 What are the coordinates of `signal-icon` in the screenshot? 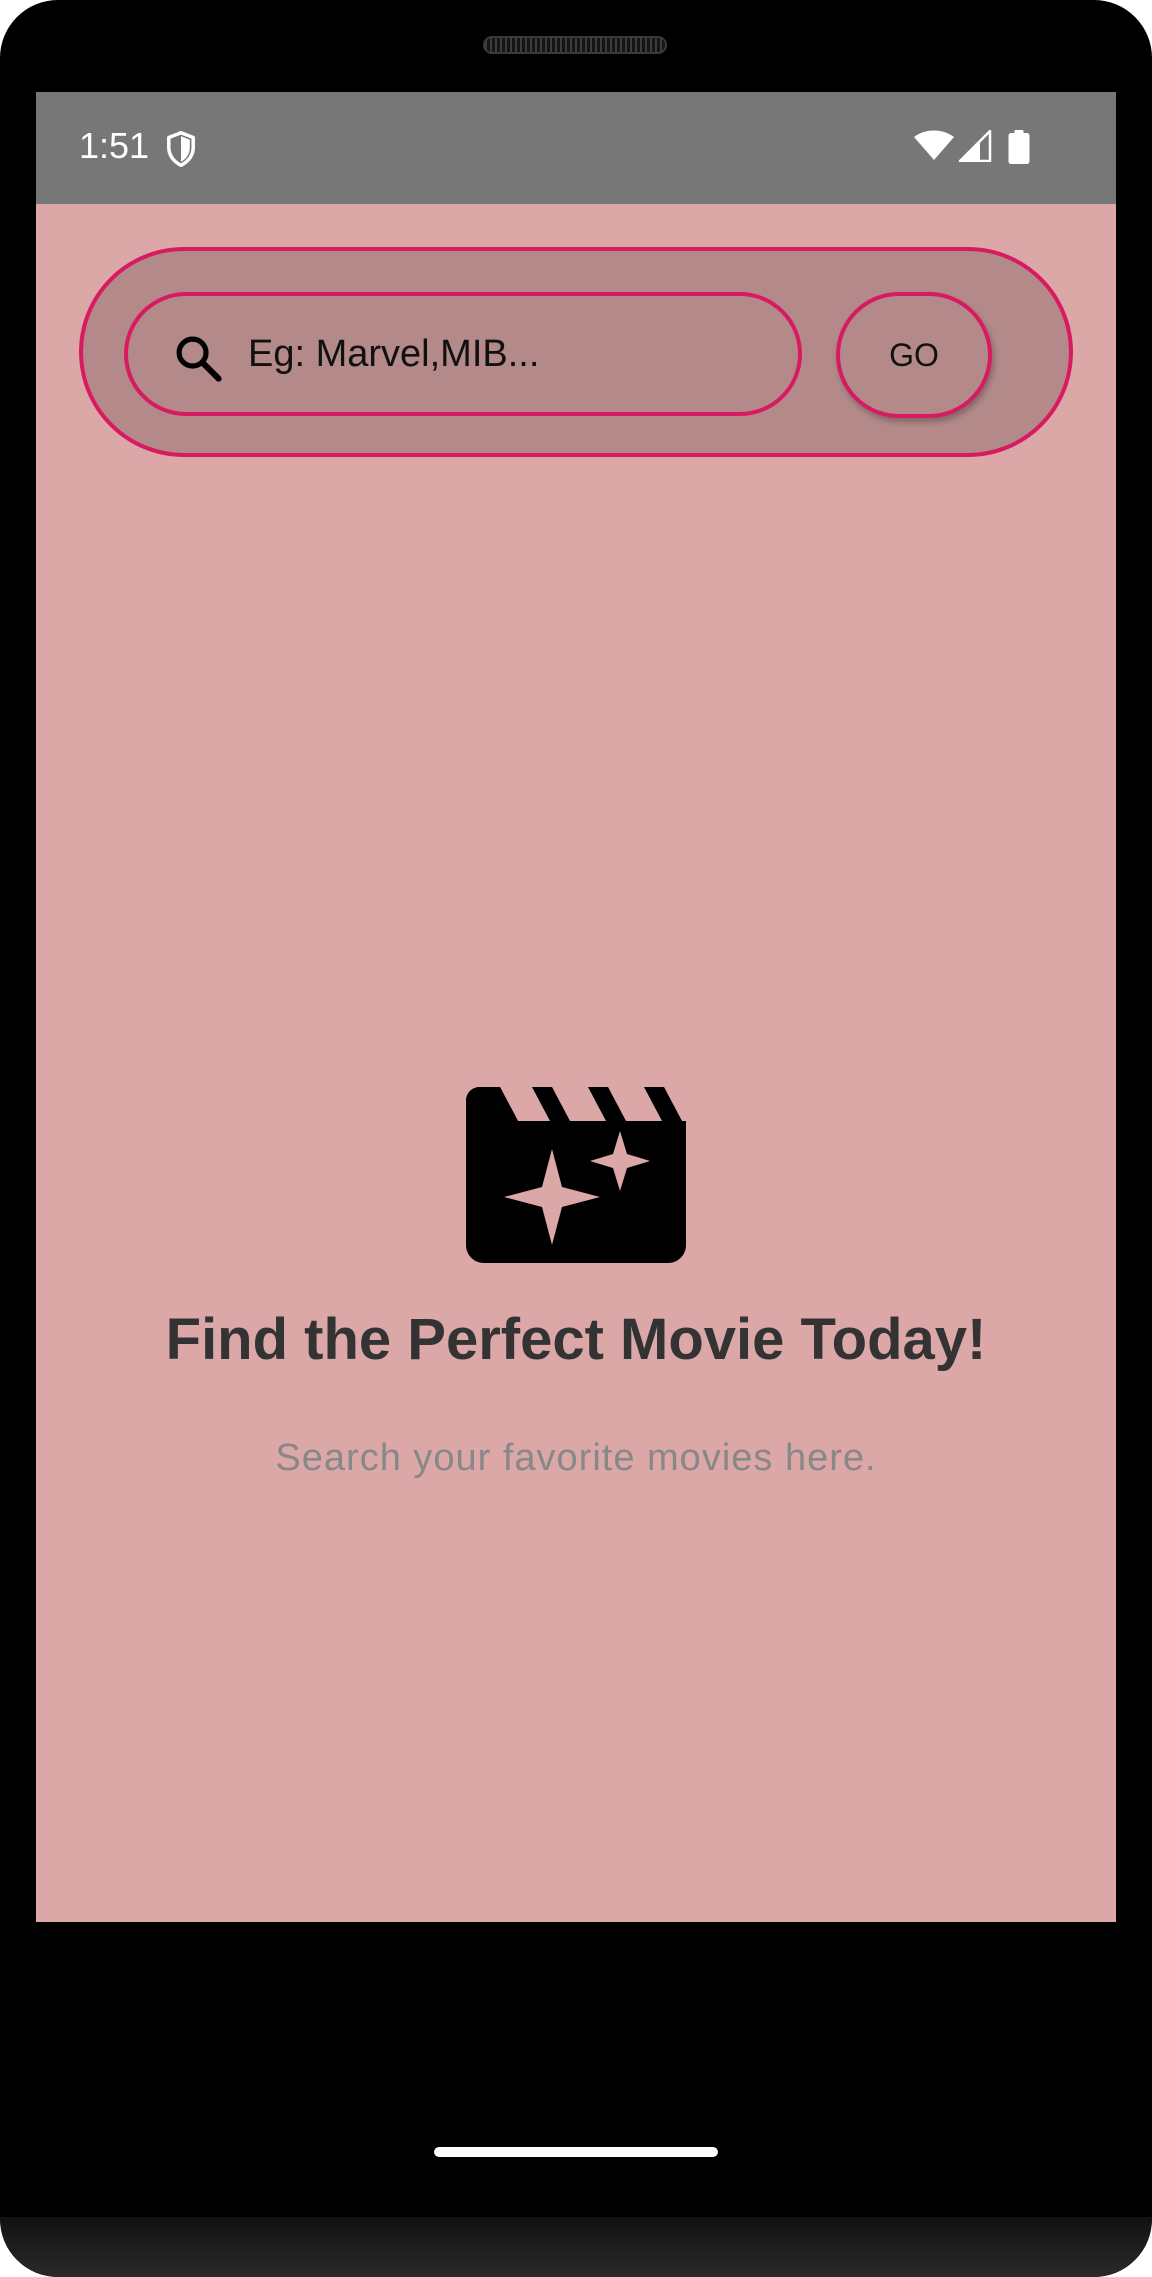 It's located at (975, 146).